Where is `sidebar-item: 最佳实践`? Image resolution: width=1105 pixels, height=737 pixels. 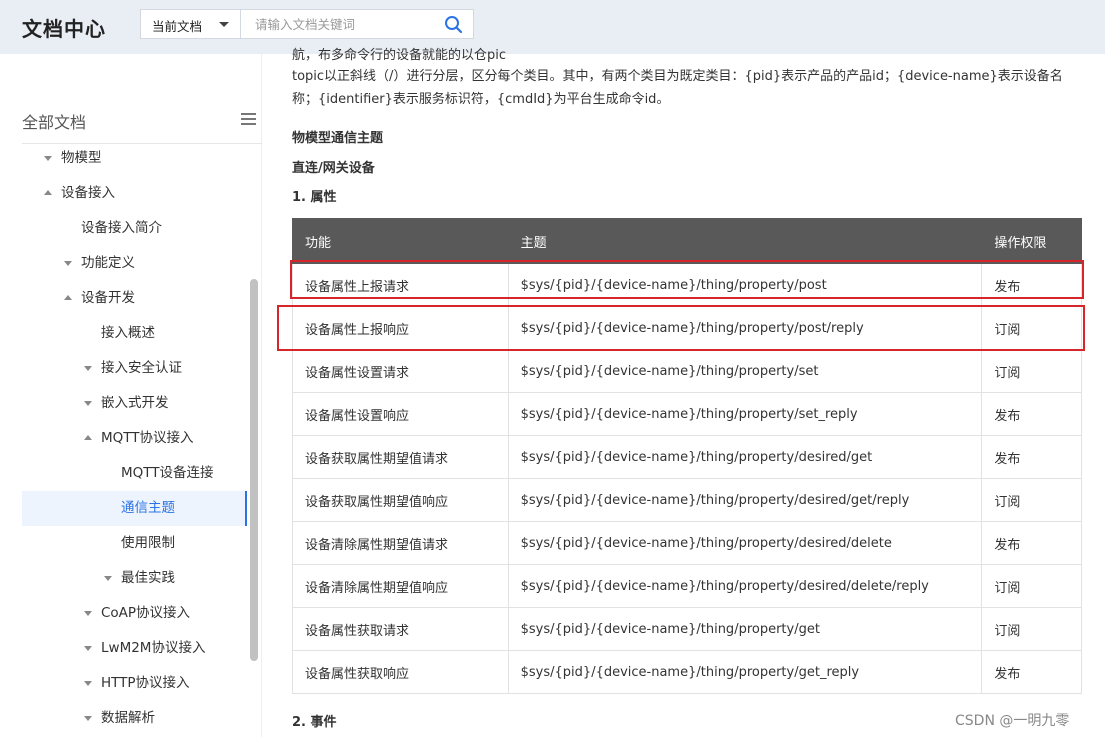
sidebar-item: 最佳实践 is located at coordinates (134, 578).